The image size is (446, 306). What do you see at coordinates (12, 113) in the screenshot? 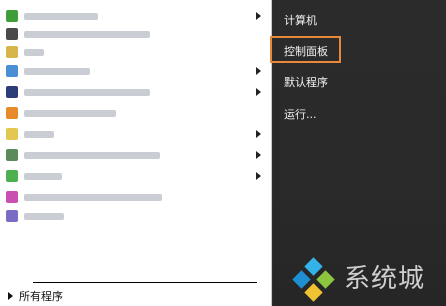
I see `browser-icon` at bounding box center [12, 113].